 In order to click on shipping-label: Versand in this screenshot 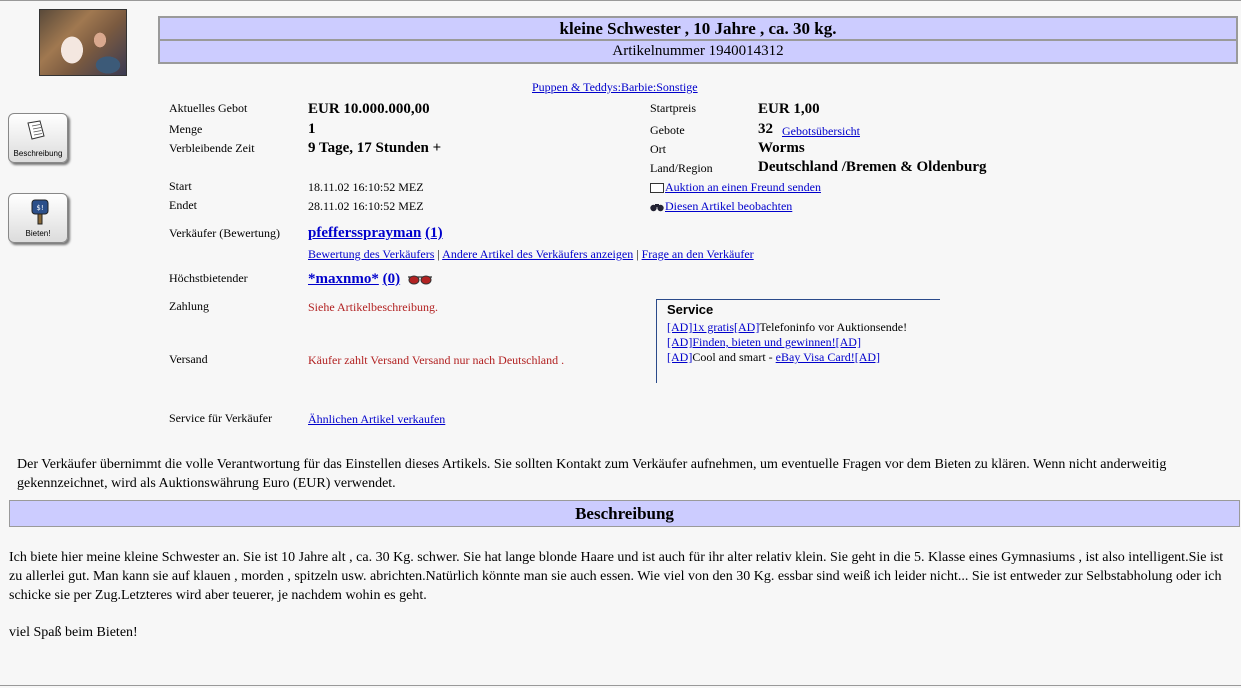, I will do `click(188, 359)`.